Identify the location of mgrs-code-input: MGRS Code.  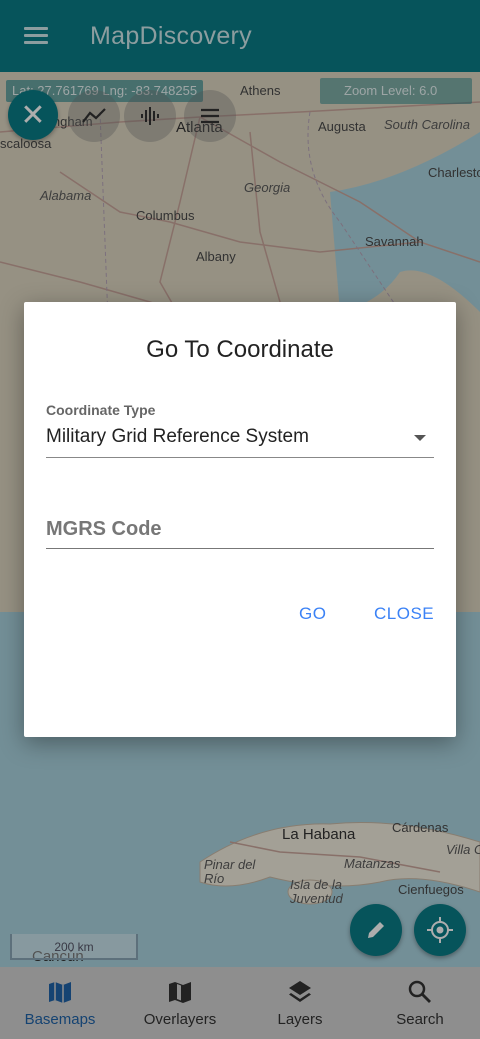
(104, 529).